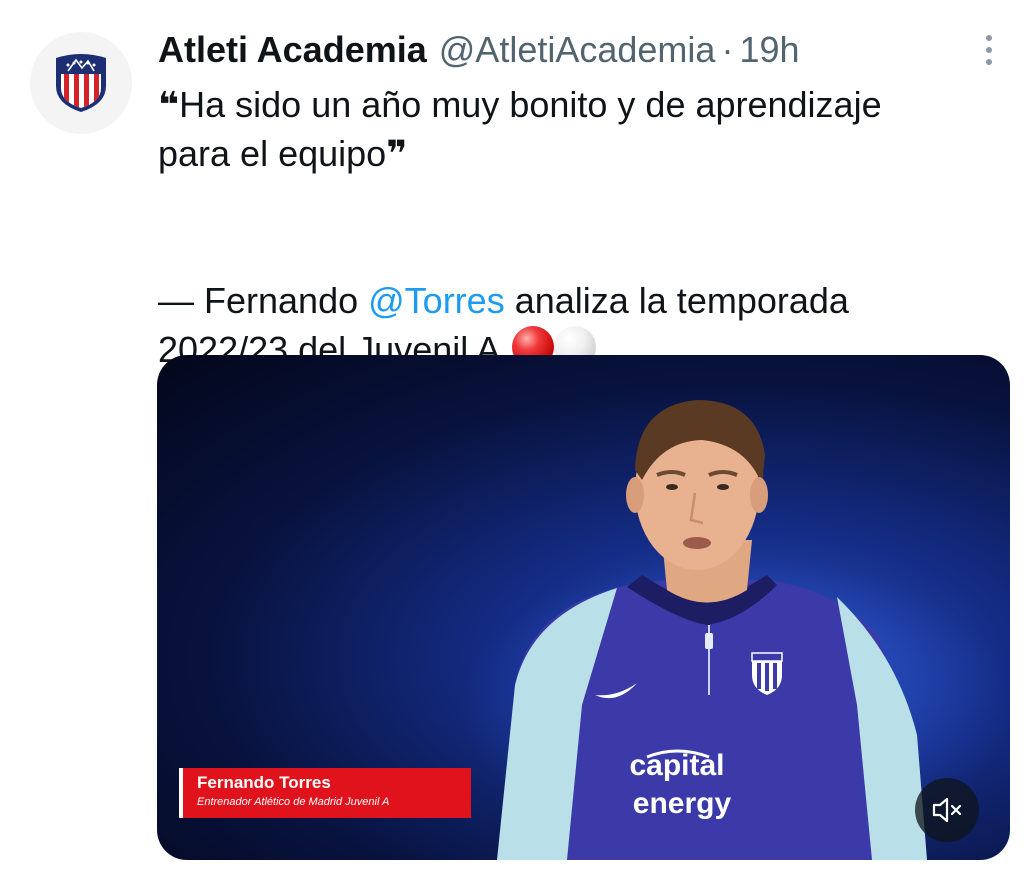 The image size is (1024, 879). Describe the element at coordinates (169, 104) in the screenshot. I see `open-quote: ❝` at that location.